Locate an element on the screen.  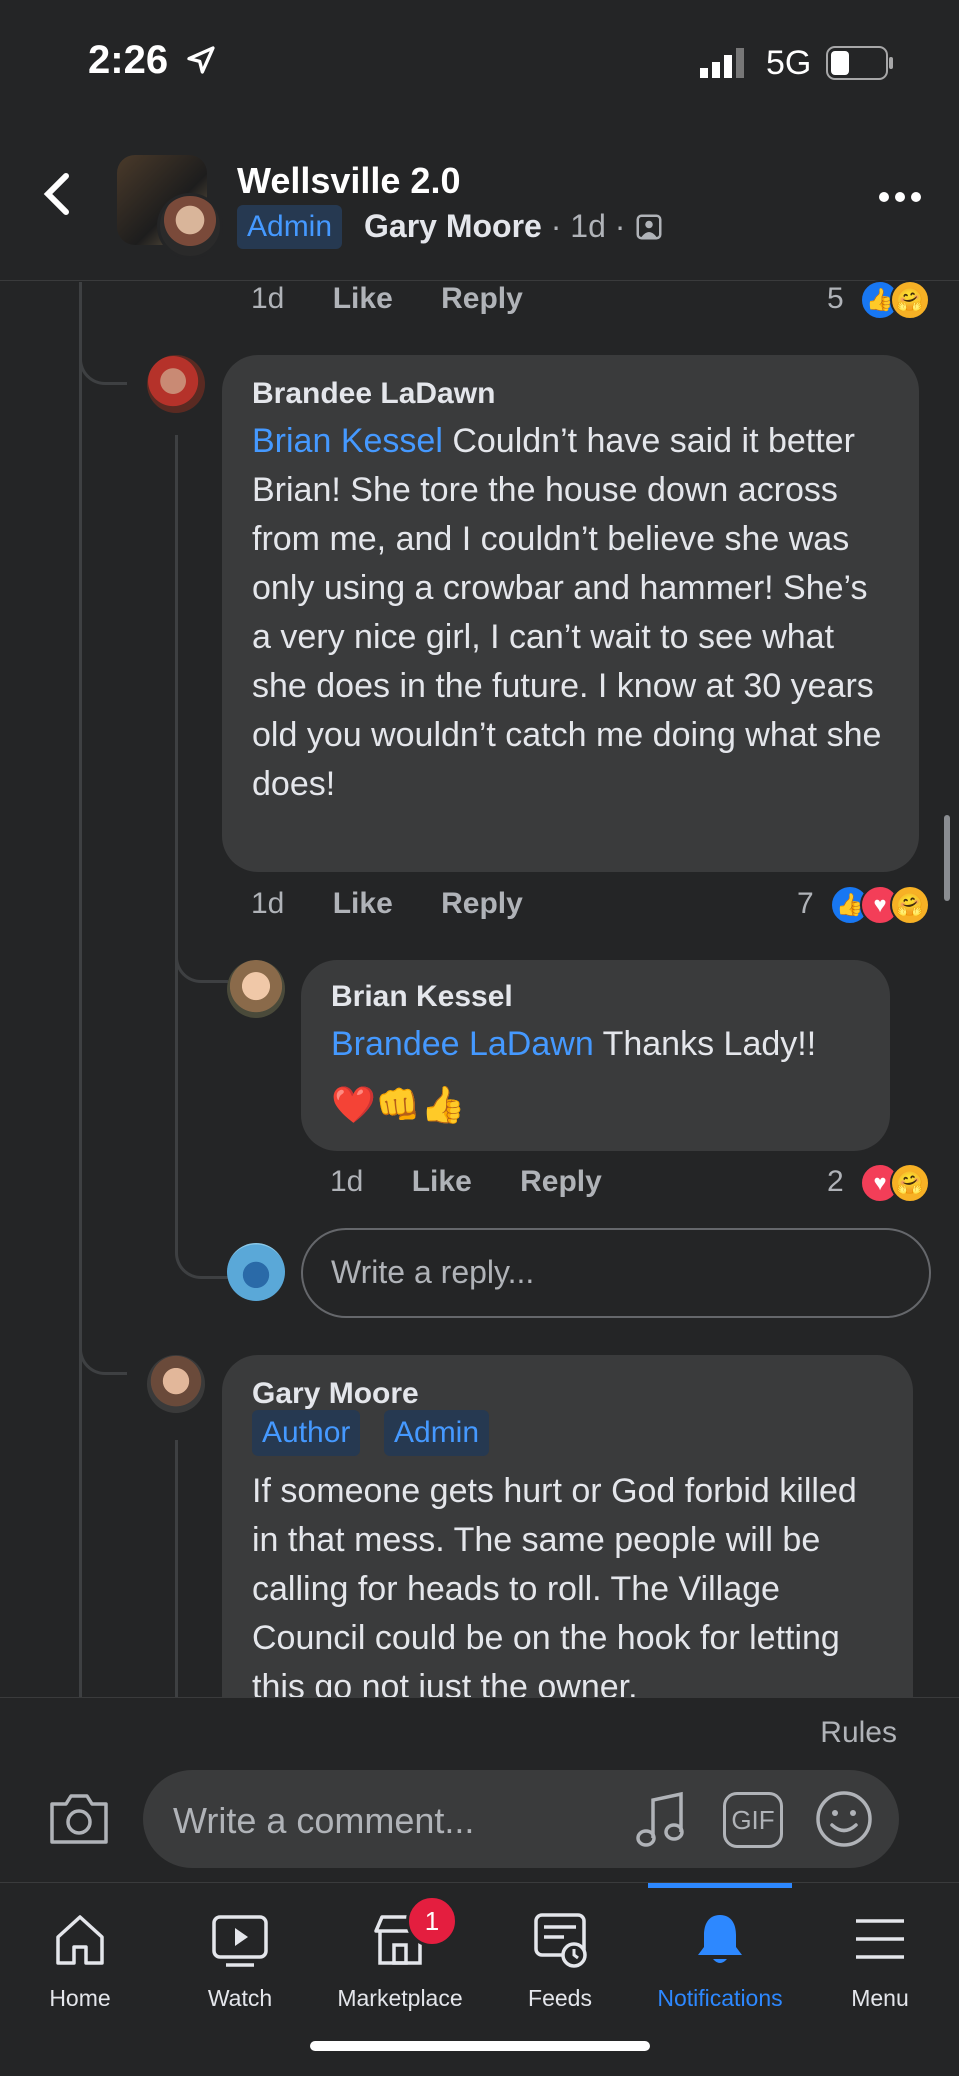
music-button is located at coordinates (661, 1822).